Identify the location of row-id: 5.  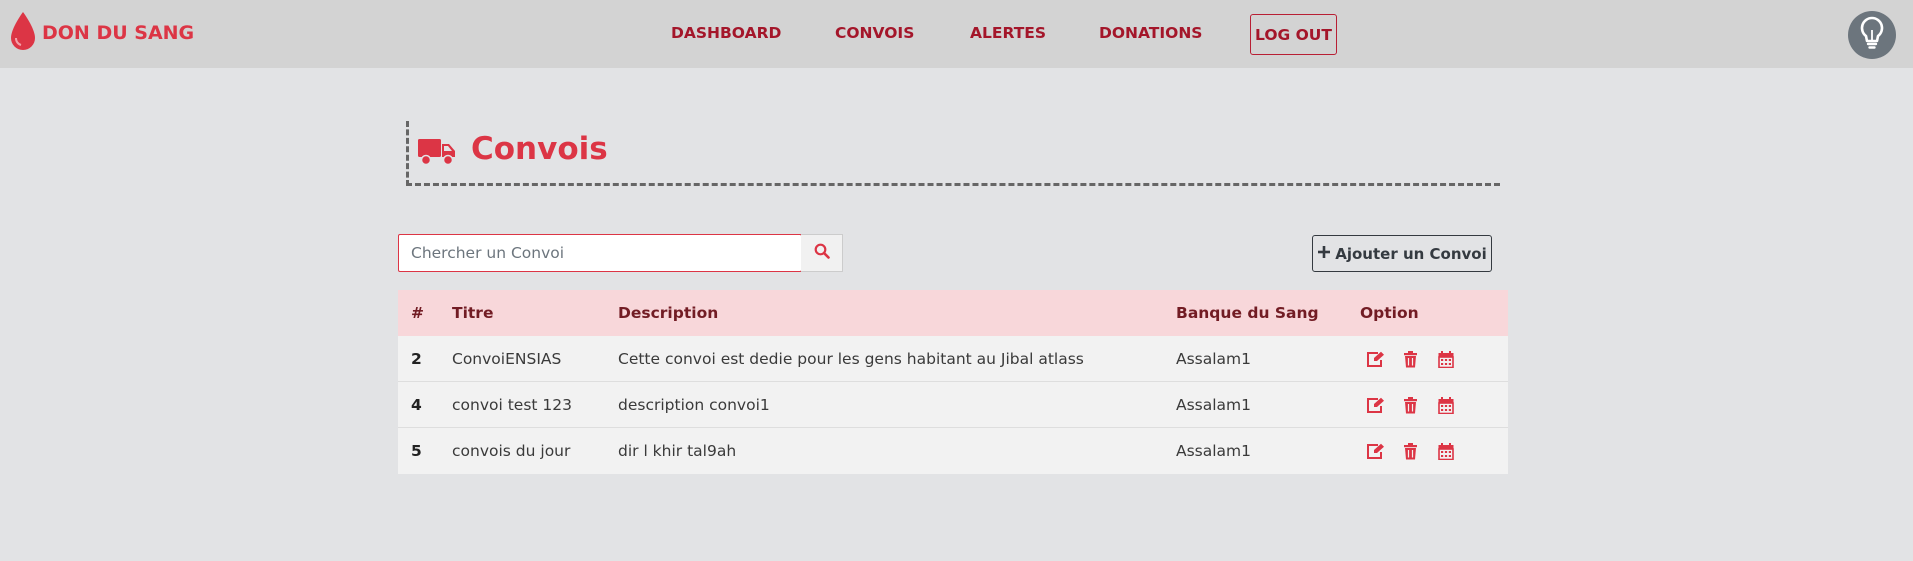
(416, 451).